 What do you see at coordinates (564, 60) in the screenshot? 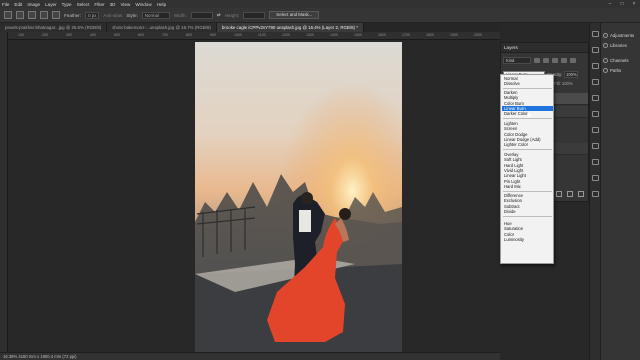
I see `shape-filter-icon` at bounding box center [564, 60].